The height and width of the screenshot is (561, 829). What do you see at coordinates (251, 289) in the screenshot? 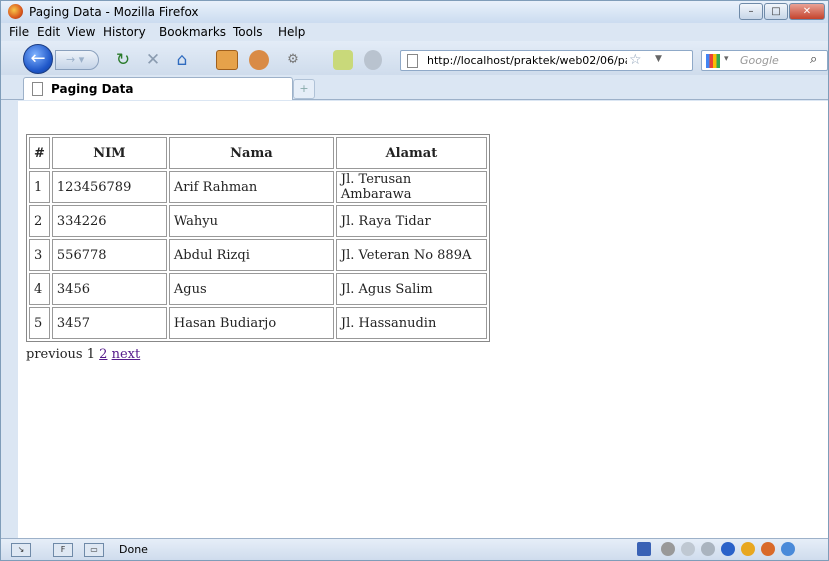
I see `cell-nama: Agus` at bounding box center [251, 289].